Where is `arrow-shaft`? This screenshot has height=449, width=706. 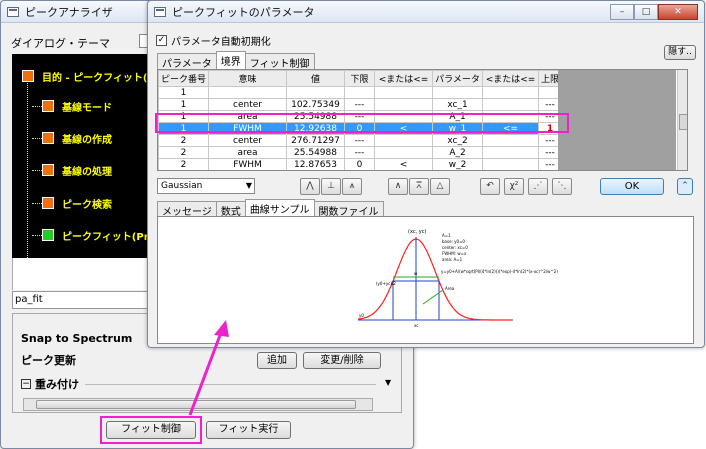 arrow-shaft is located at coordinates (206, 372).